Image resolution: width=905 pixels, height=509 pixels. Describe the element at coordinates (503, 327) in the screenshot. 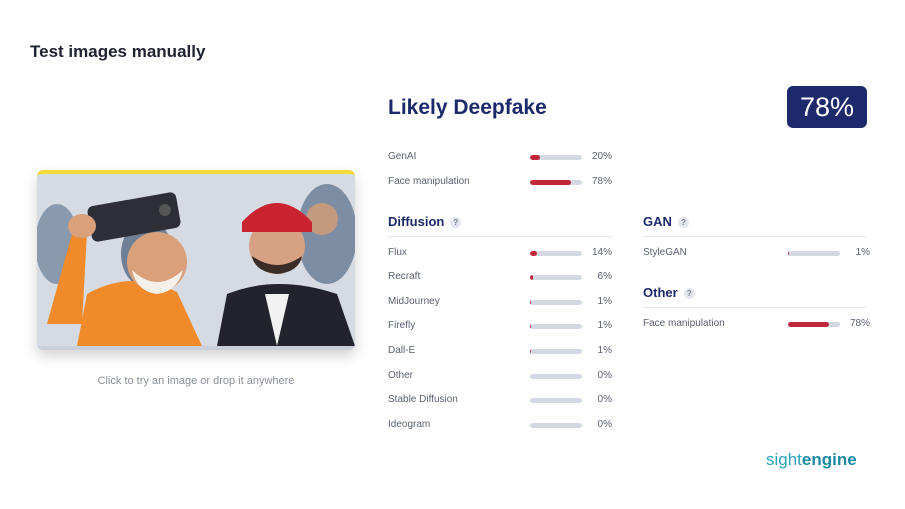

I see `diffusion-row: Firefly 1%` at that location.